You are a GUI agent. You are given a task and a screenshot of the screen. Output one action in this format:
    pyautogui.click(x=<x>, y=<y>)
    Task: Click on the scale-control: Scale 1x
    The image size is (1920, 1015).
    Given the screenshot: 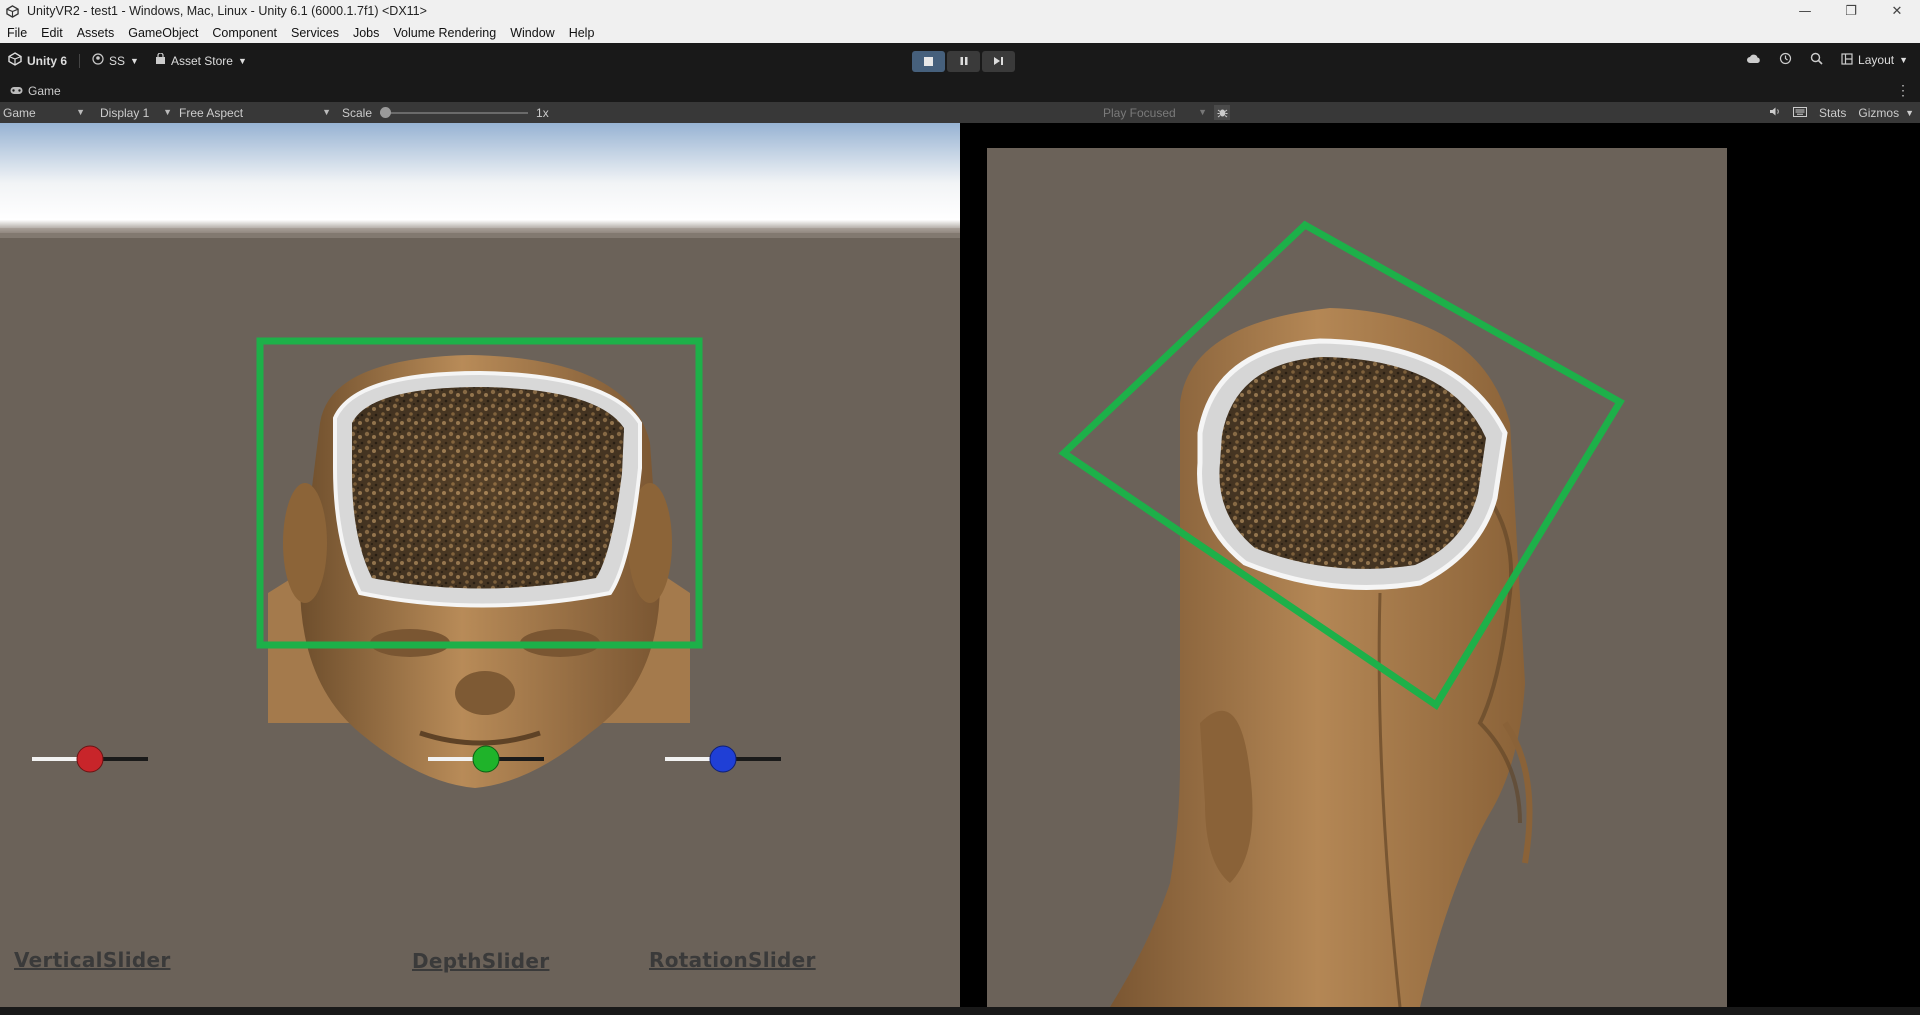 What is the action you would take?
    pyautogui.click(x=445, y=112)
    